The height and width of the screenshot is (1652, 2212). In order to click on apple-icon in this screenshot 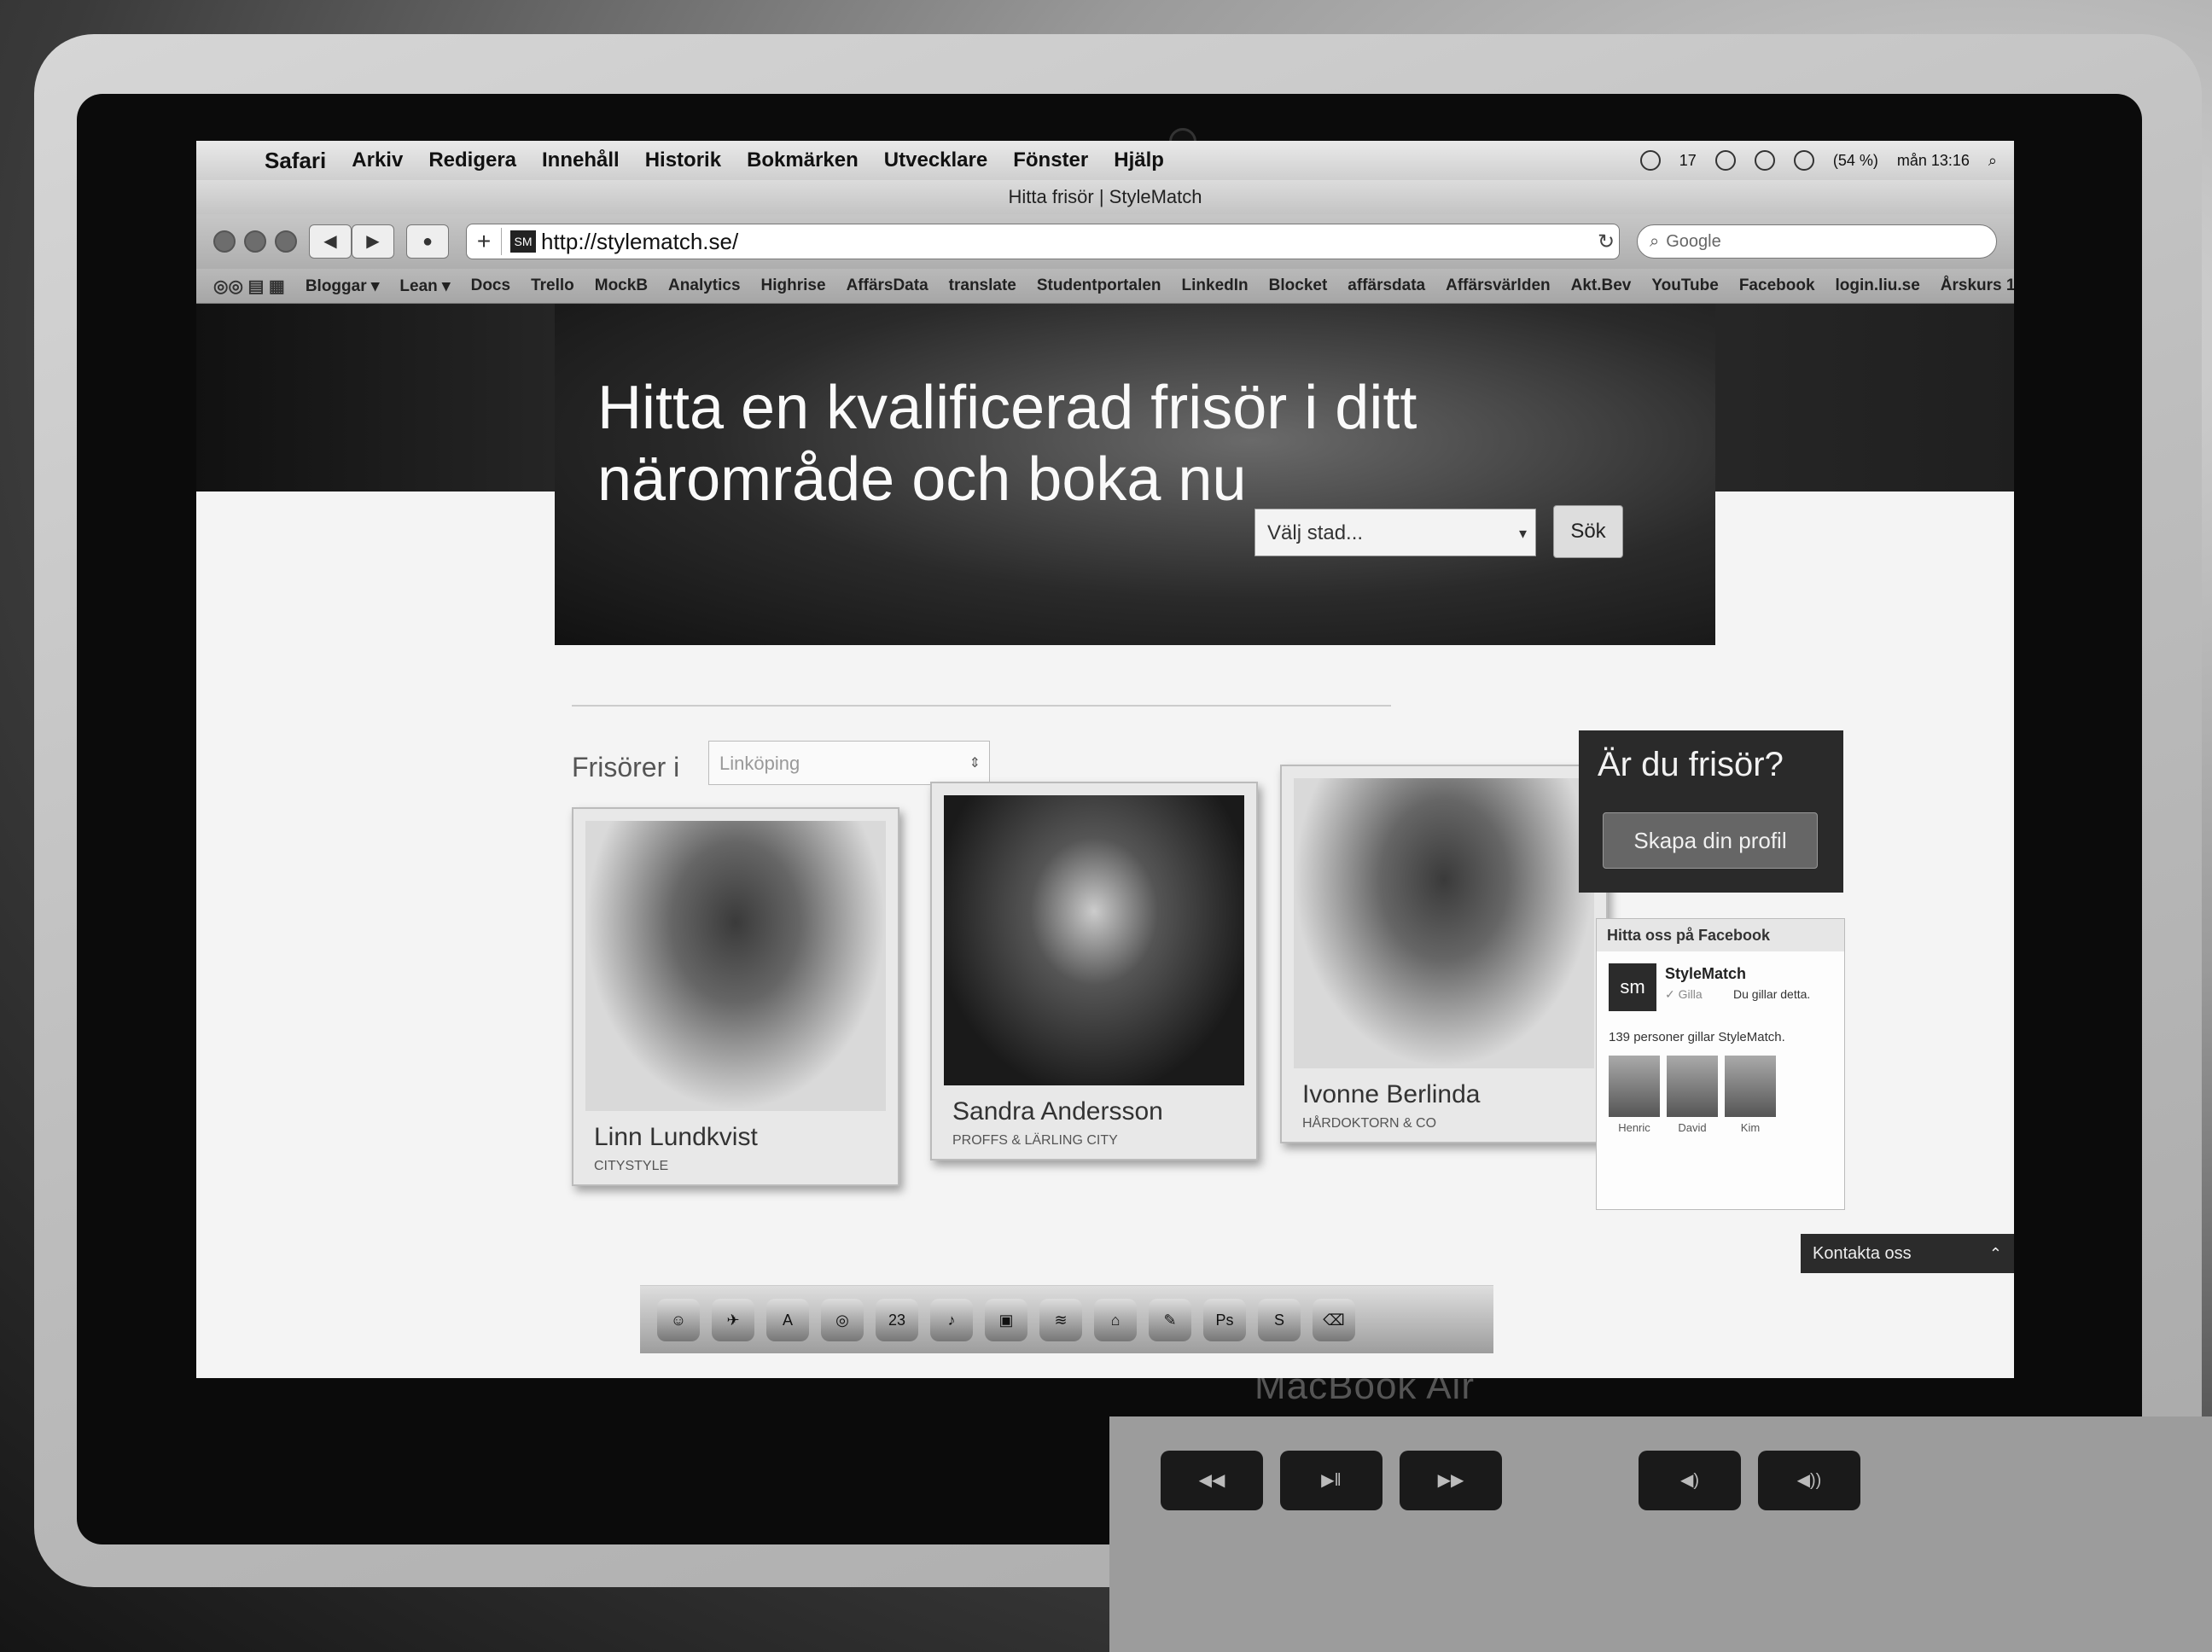, I will do `click(232, 160)`.